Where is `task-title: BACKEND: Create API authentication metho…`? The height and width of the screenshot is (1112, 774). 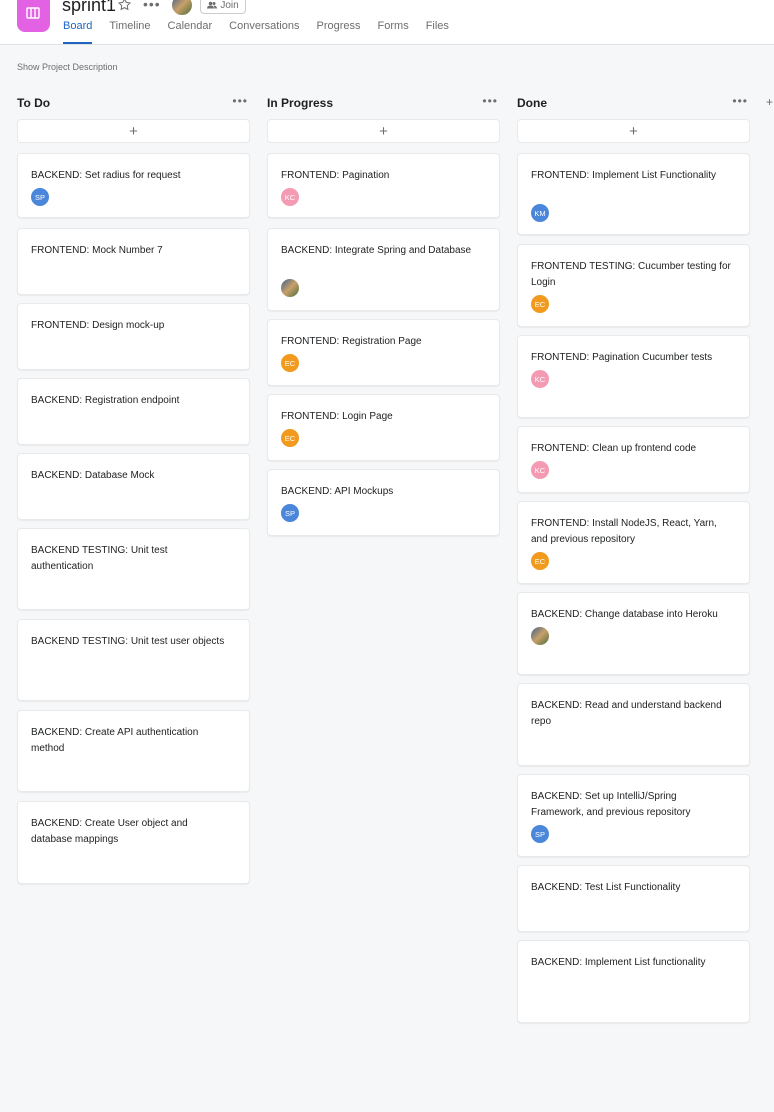
task-title: BACKEND: Create API authentication metho… is located at coordinates (115, 740).